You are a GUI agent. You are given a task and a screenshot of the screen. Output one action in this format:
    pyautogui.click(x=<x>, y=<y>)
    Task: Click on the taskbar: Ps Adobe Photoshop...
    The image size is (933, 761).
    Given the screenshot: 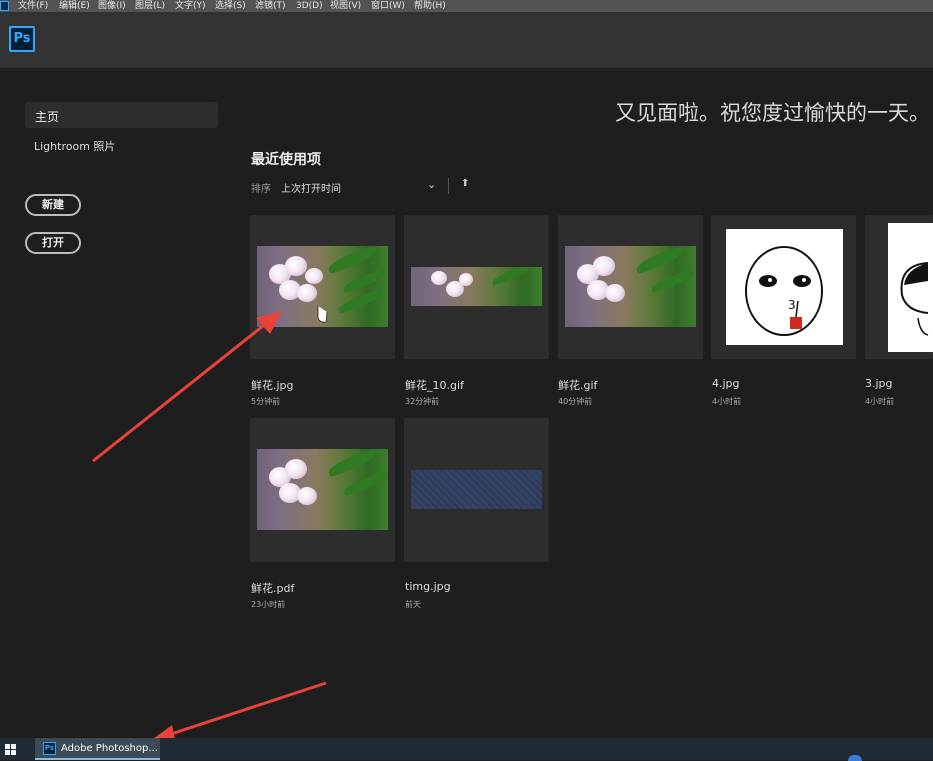 What is the action you would take?
    pyautogui.click(x=466, y=749)
    